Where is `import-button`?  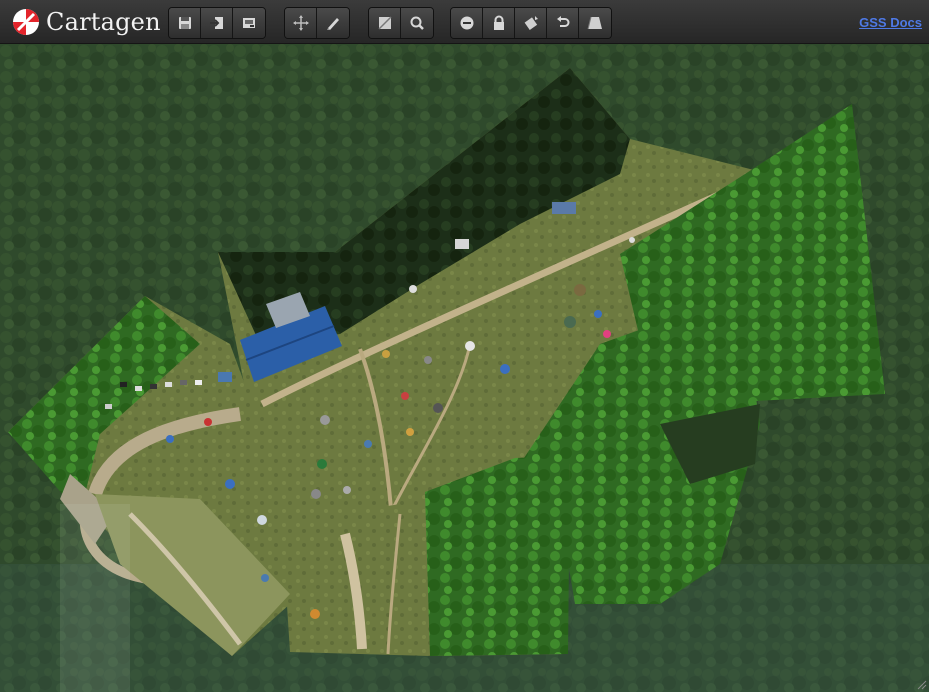 import-button is located at coordinates (217, 23).